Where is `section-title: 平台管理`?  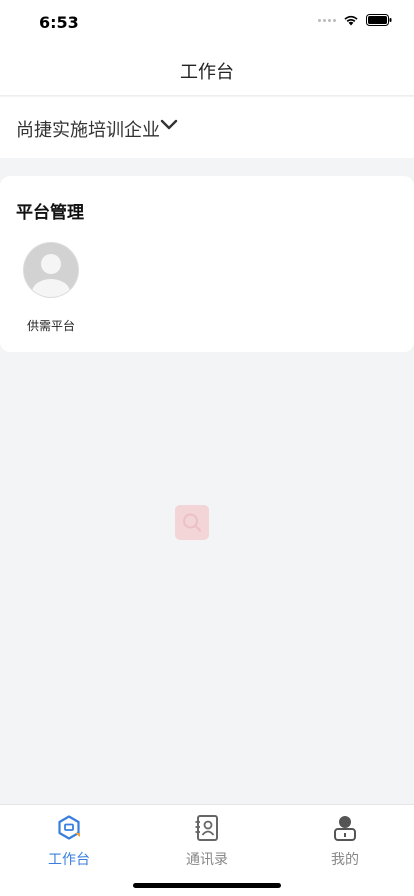 section-title: 平台管理 is located at coordinates (50, 213).